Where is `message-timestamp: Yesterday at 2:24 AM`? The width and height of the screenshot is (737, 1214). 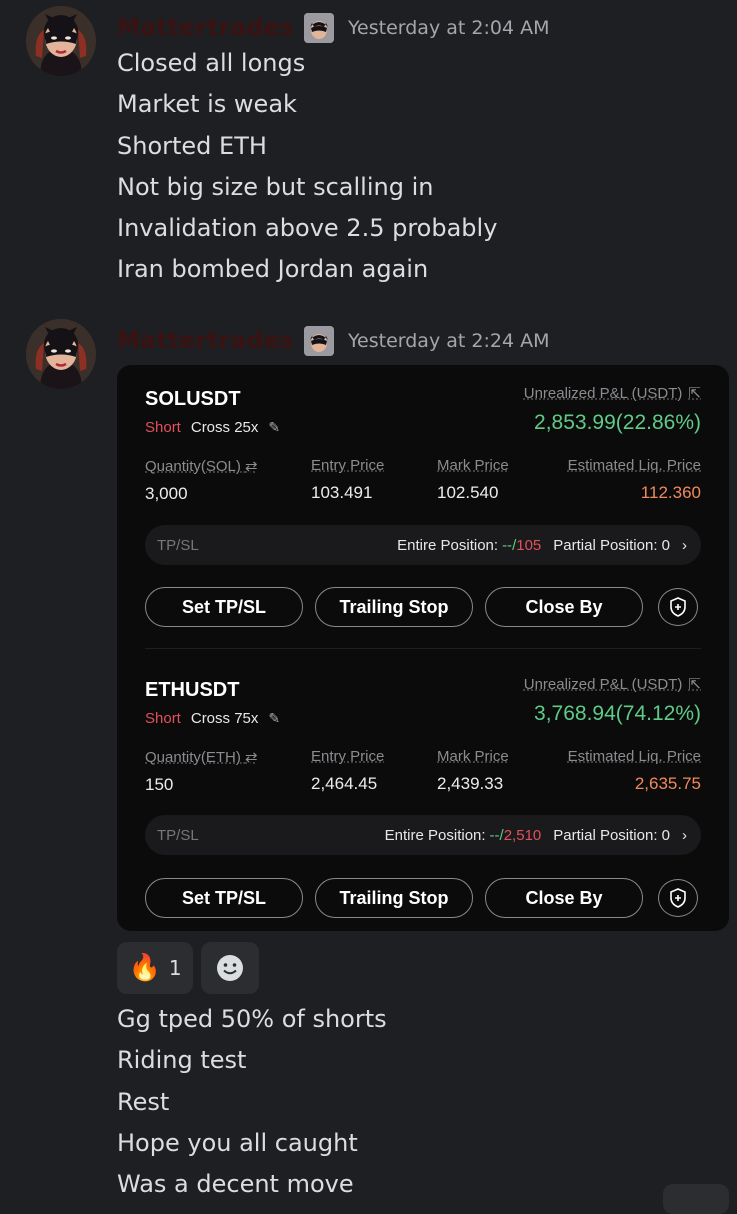
message-timestamp: Yesterday at 2:24 AM is located at coordinates (448, 341).